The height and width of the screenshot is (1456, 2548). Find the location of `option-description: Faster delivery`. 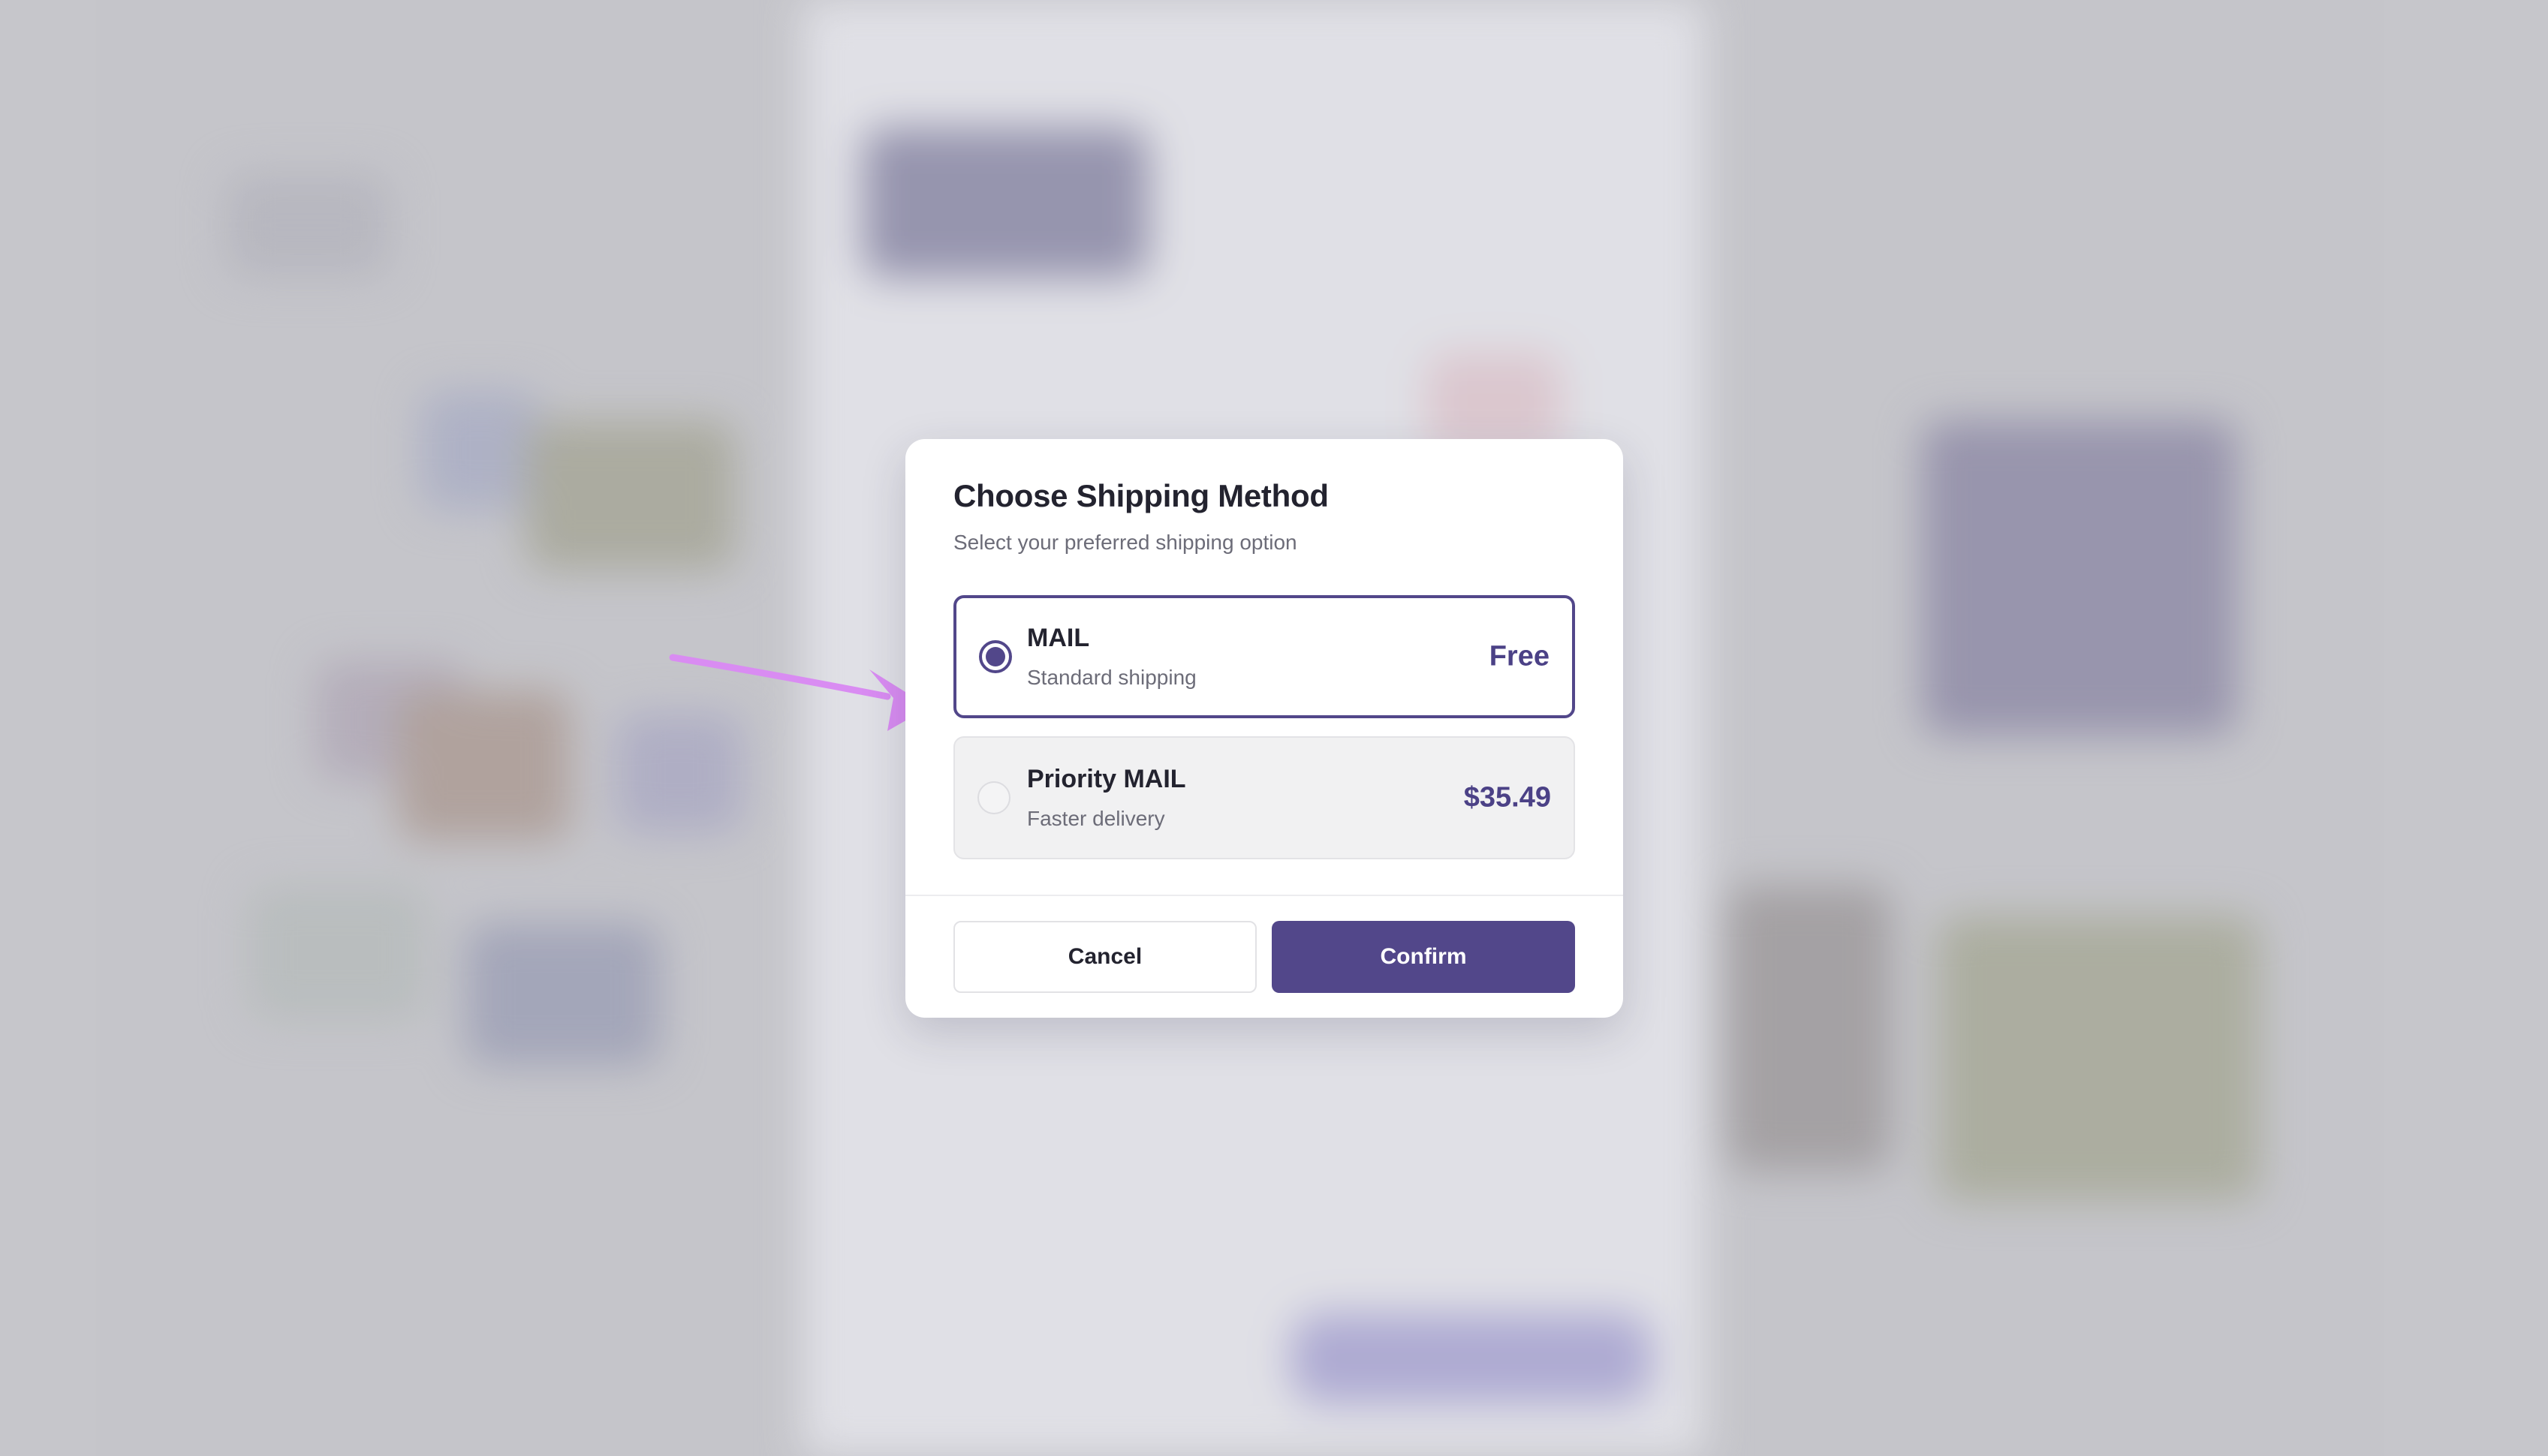

option-description: Faster delivery is located at coordinates (1096, 818).